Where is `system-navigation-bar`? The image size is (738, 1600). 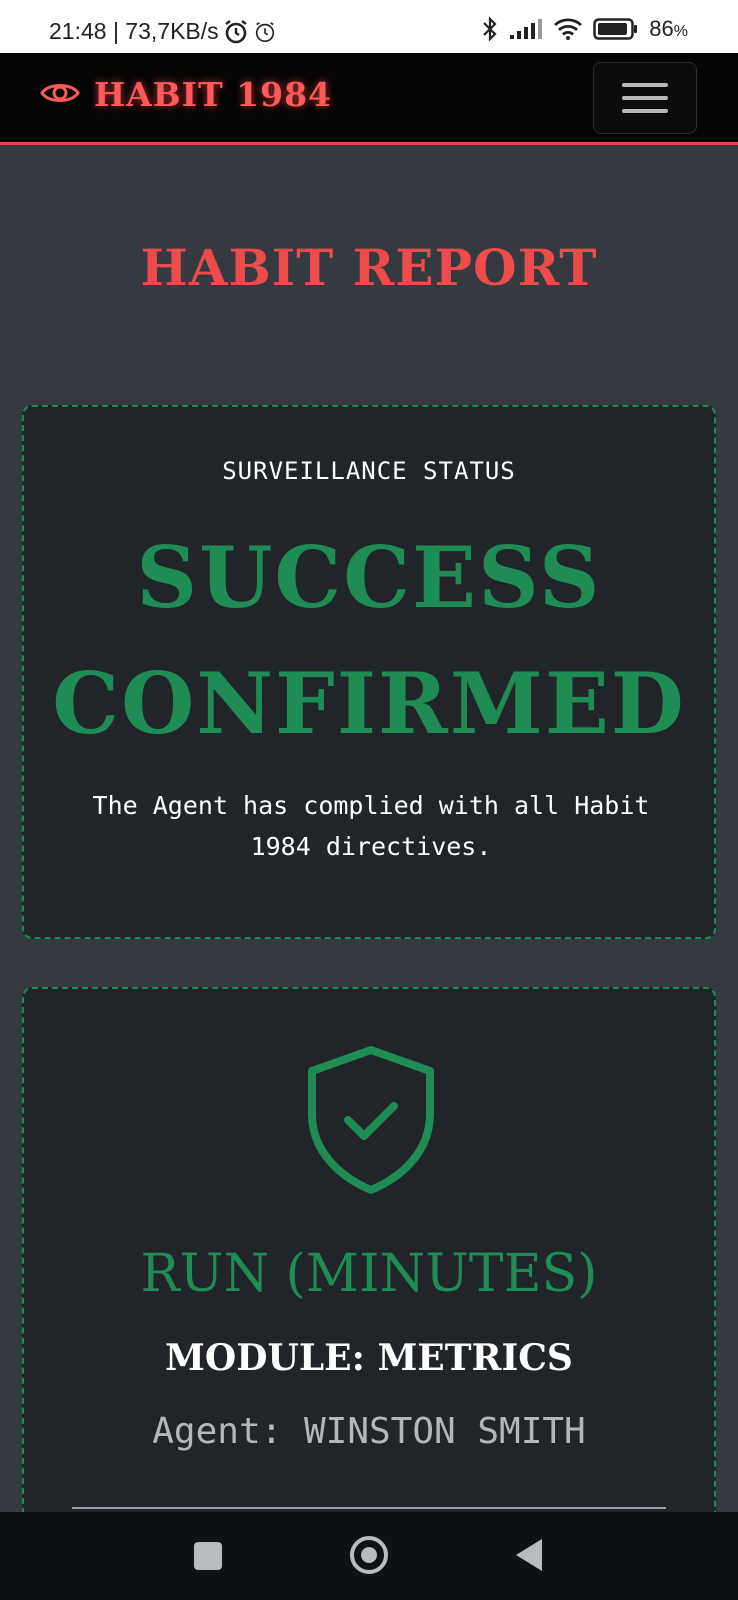 system-navigation-bar is located at coordinates (369, 1556).